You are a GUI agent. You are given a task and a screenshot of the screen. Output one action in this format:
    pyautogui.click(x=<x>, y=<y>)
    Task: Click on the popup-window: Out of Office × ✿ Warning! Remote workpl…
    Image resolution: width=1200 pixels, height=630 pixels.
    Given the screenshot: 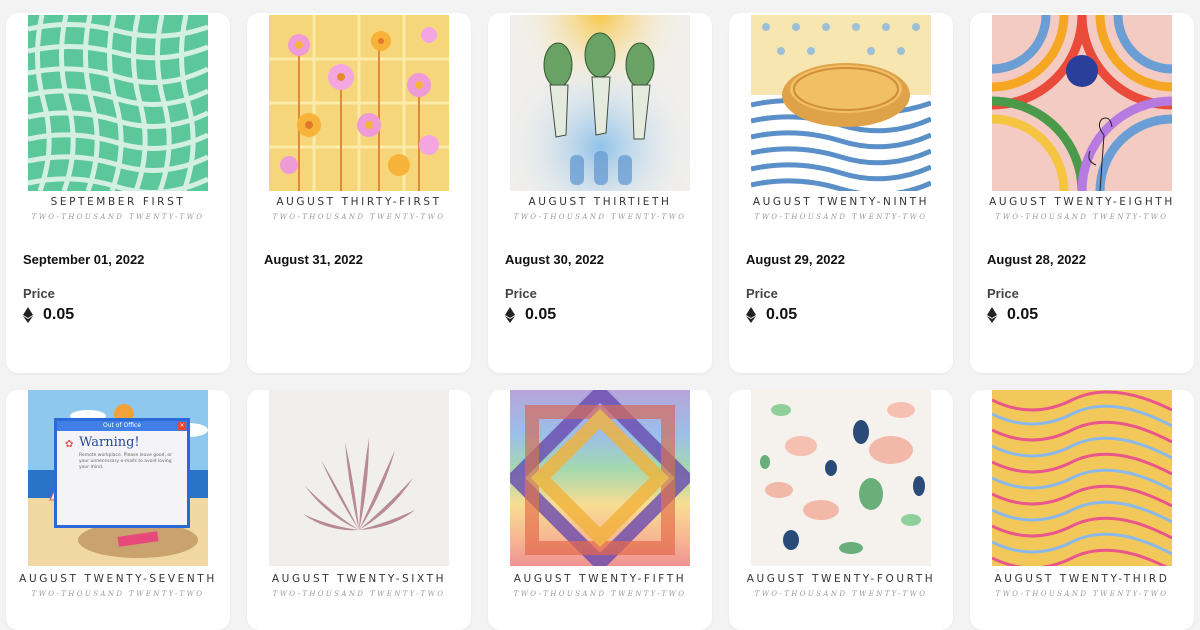 What is the action you would take?
    pyautogui.click(x=122, y=473)
    